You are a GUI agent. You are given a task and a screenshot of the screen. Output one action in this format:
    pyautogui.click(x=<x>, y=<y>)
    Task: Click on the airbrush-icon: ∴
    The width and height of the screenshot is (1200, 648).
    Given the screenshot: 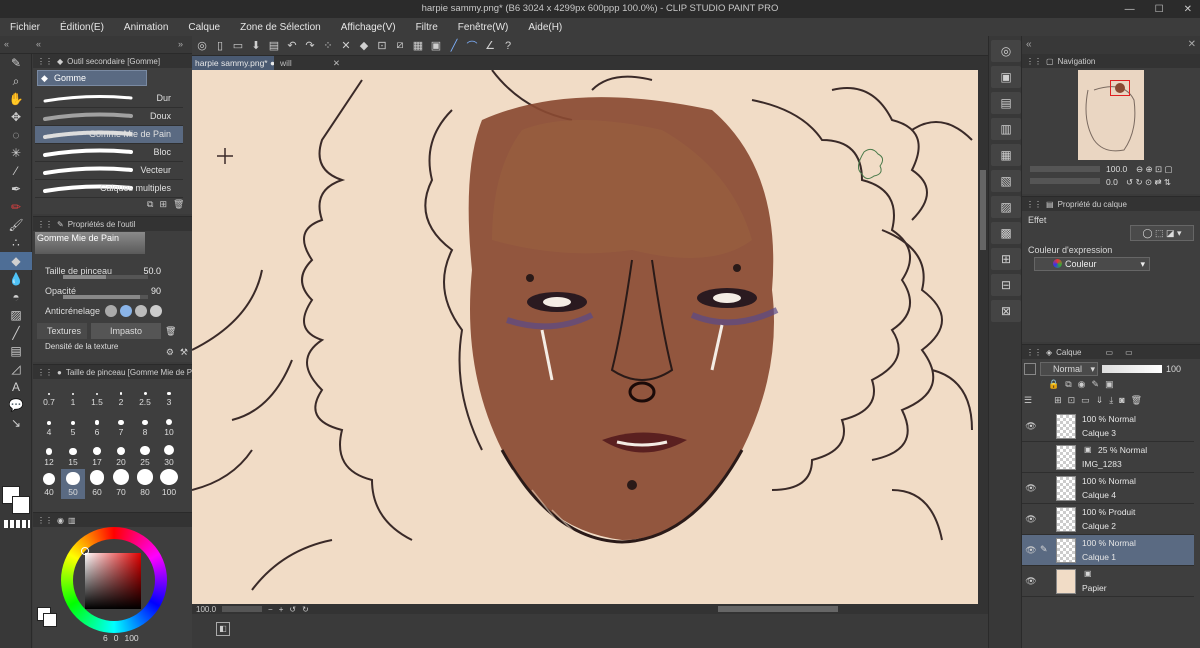 What is the action you would take?
    pyautogui.click(x=16, y=243)
    